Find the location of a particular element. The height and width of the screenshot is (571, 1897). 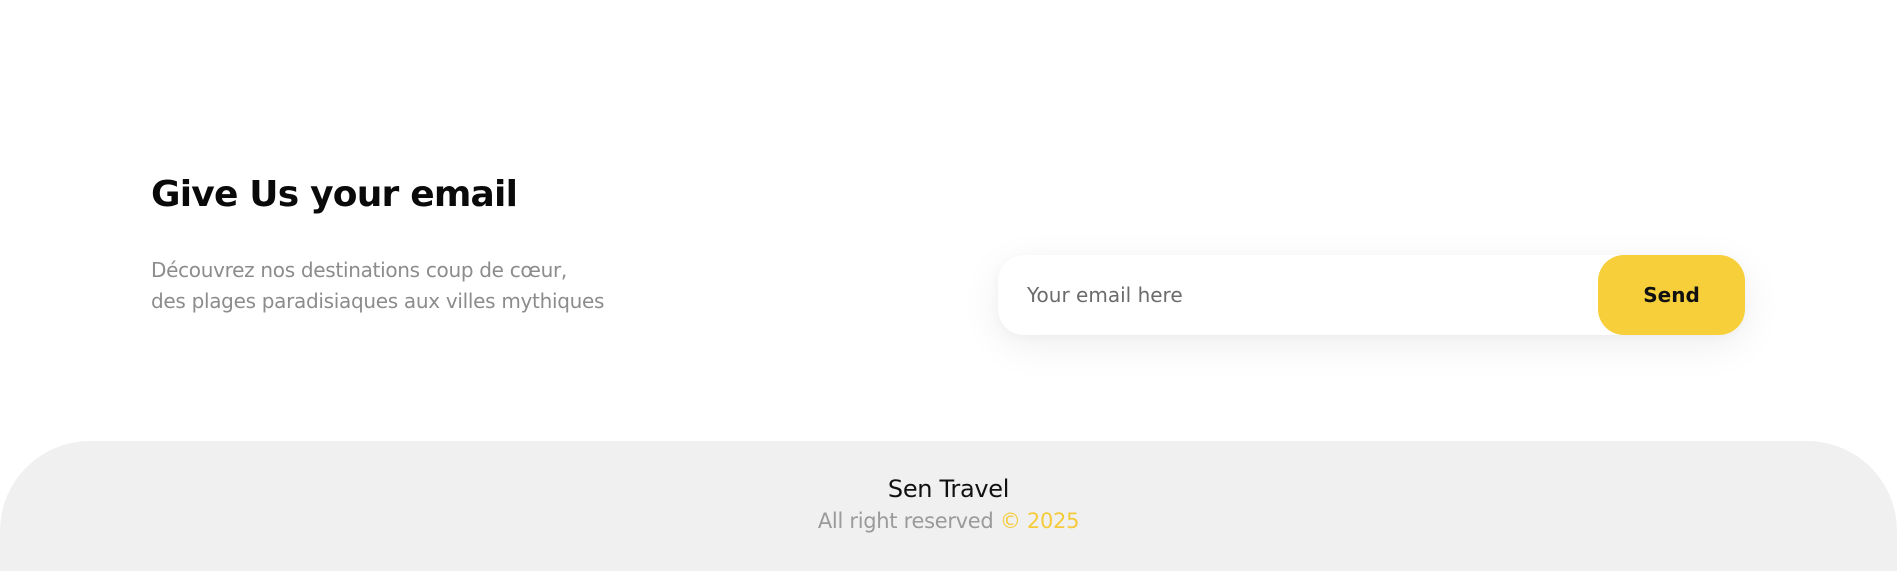

footer-rights-text: All right reserved is located at coordinates (905, 521).